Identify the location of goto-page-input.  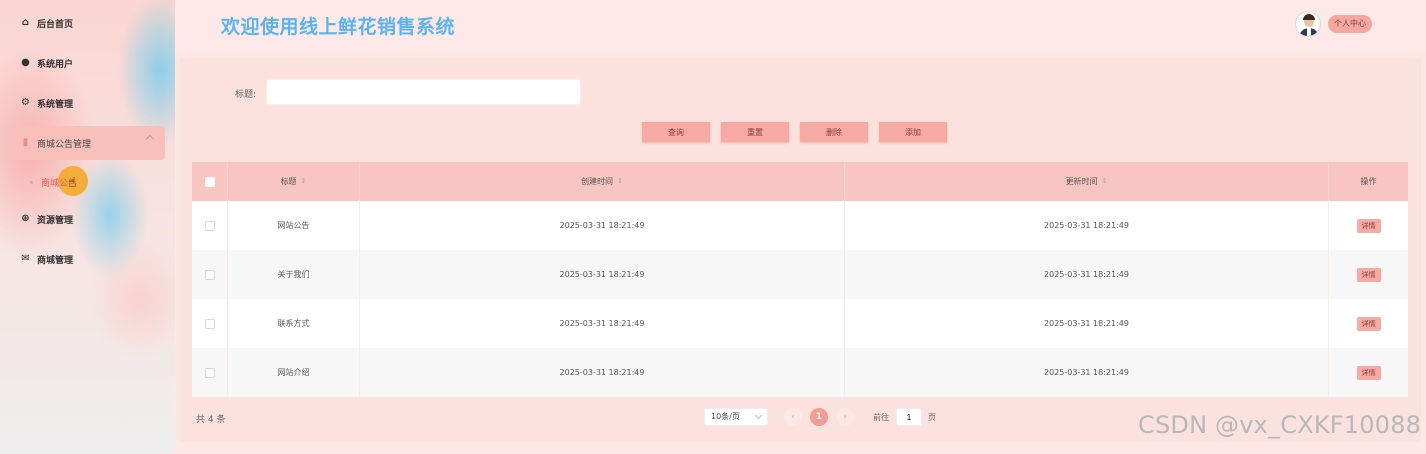
(909, 417).